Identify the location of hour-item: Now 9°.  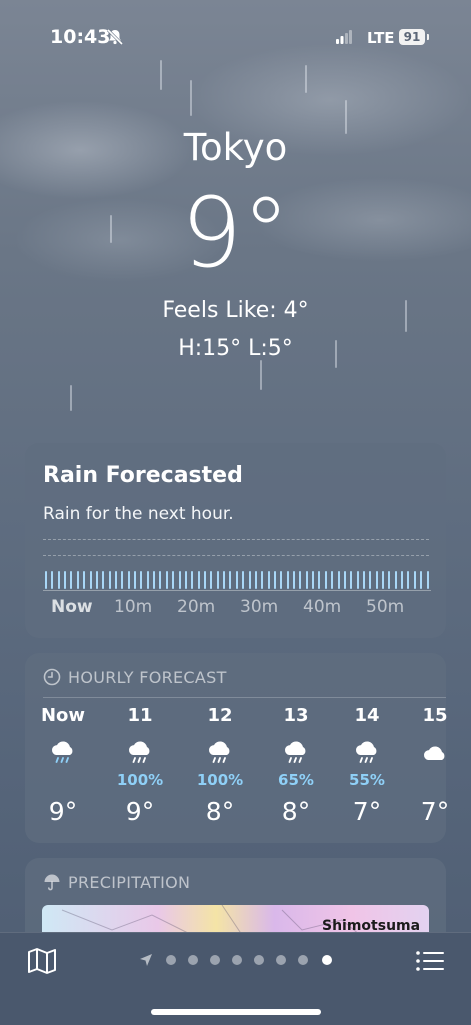
(63, 765).